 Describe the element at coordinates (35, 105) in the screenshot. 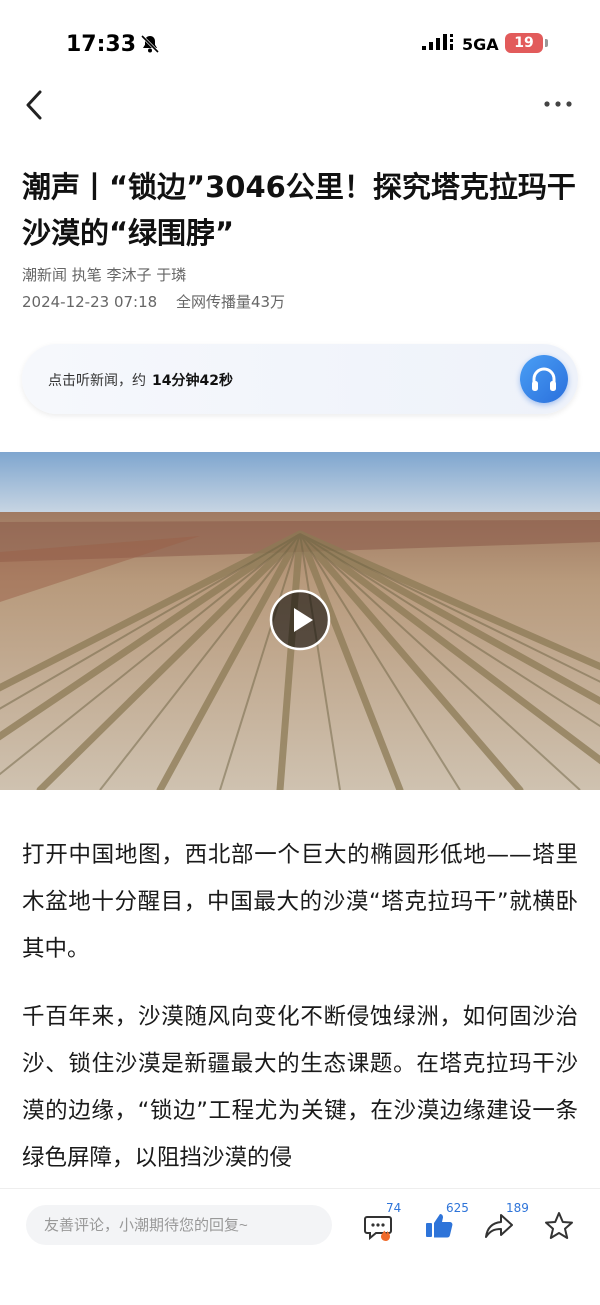

I see `back-arrow-icon` at that location.